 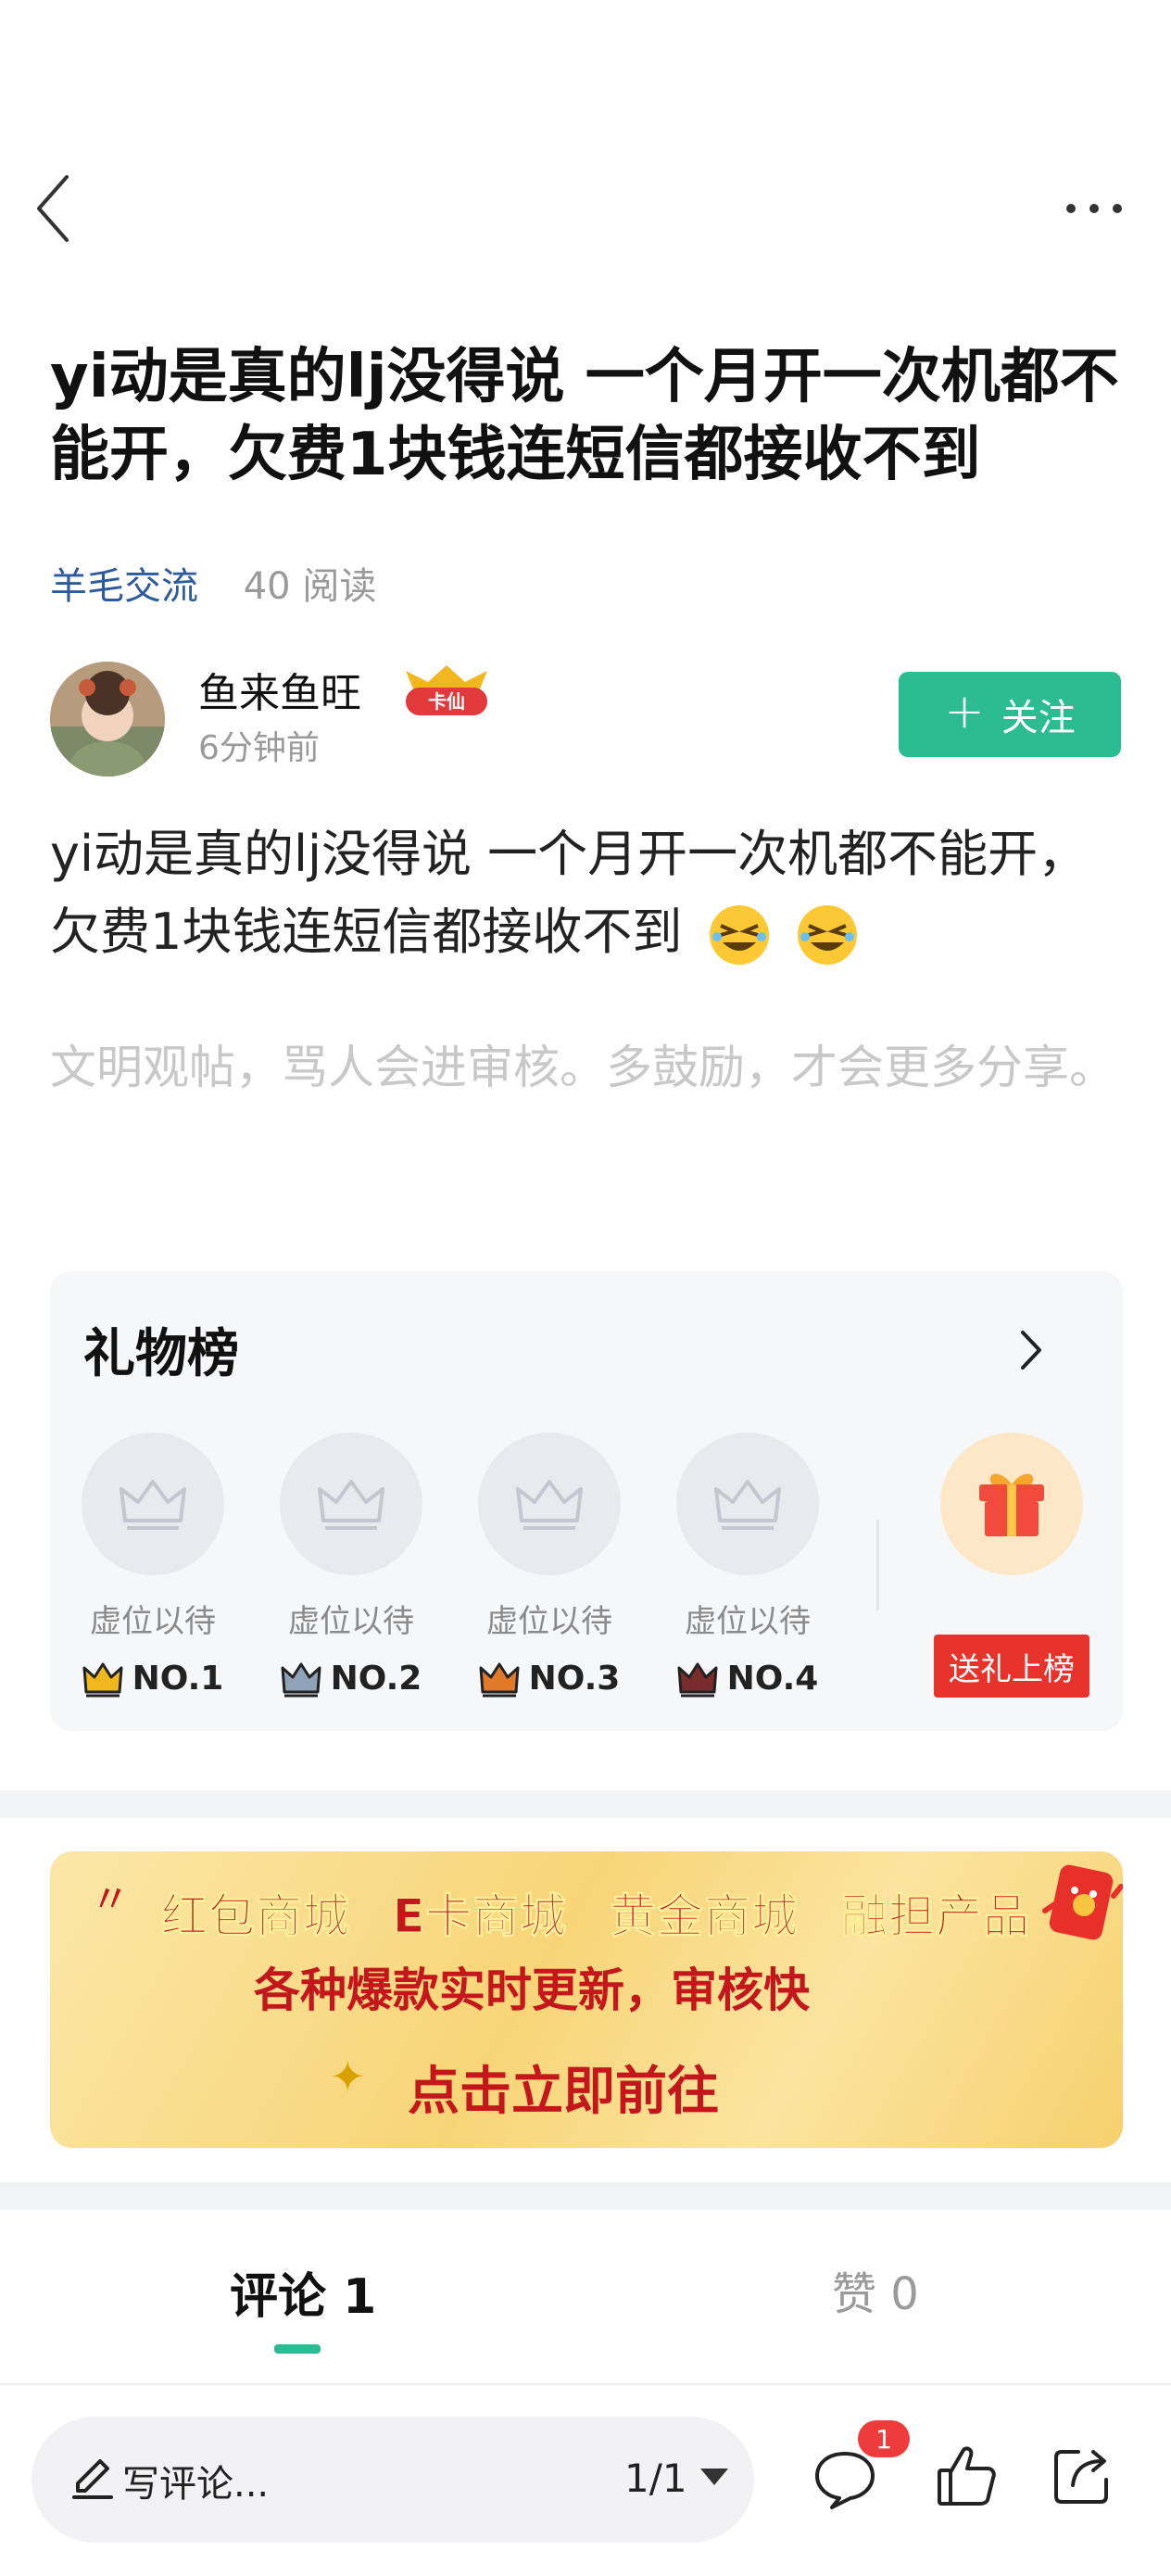 What do you see at coordinates (111, 1899) in the screenshot?
I see `sparkle-icon: 〃` at bounding box center [111, 1899].